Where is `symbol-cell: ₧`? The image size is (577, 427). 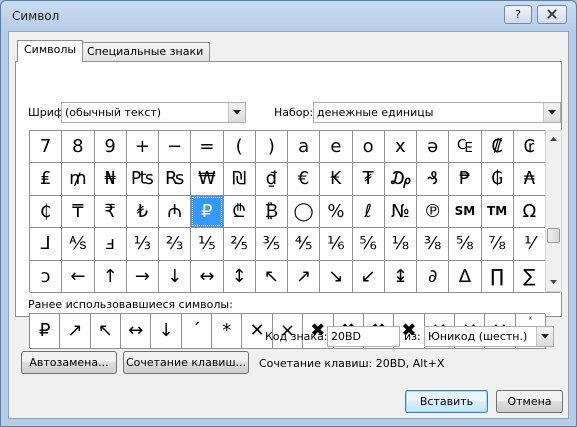
symbol-cell: ₧ is located at coordinates (142, 179).